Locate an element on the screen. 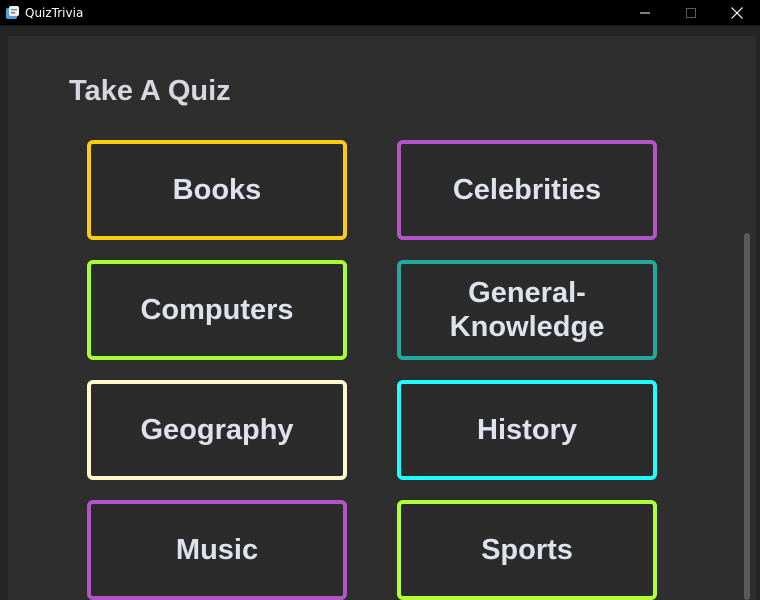 Image resolution: width=760 pixels, height=600 pixels. category-label: General- Knowledge is located at coordinates (527, 310).